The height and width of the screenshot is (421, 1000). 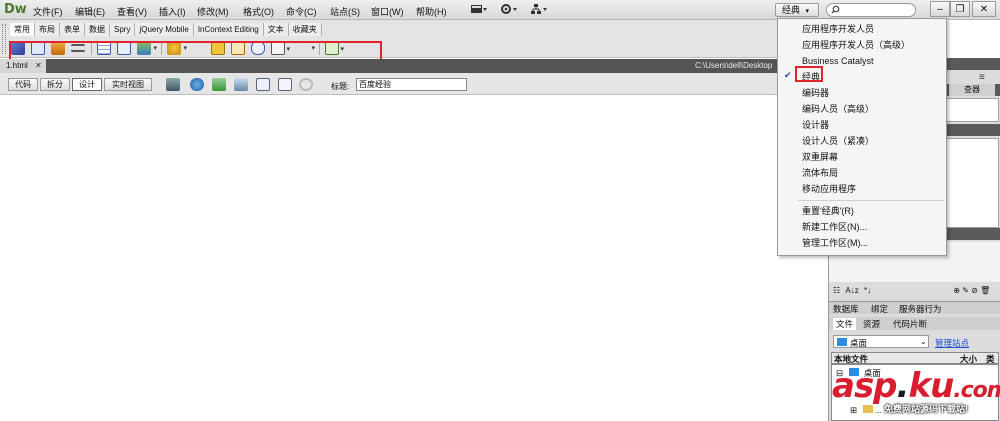 What do you see at coordinates (87, 84) in the screenshot?
I see `view-design-button: 设计` at bounding box center [87, 84].